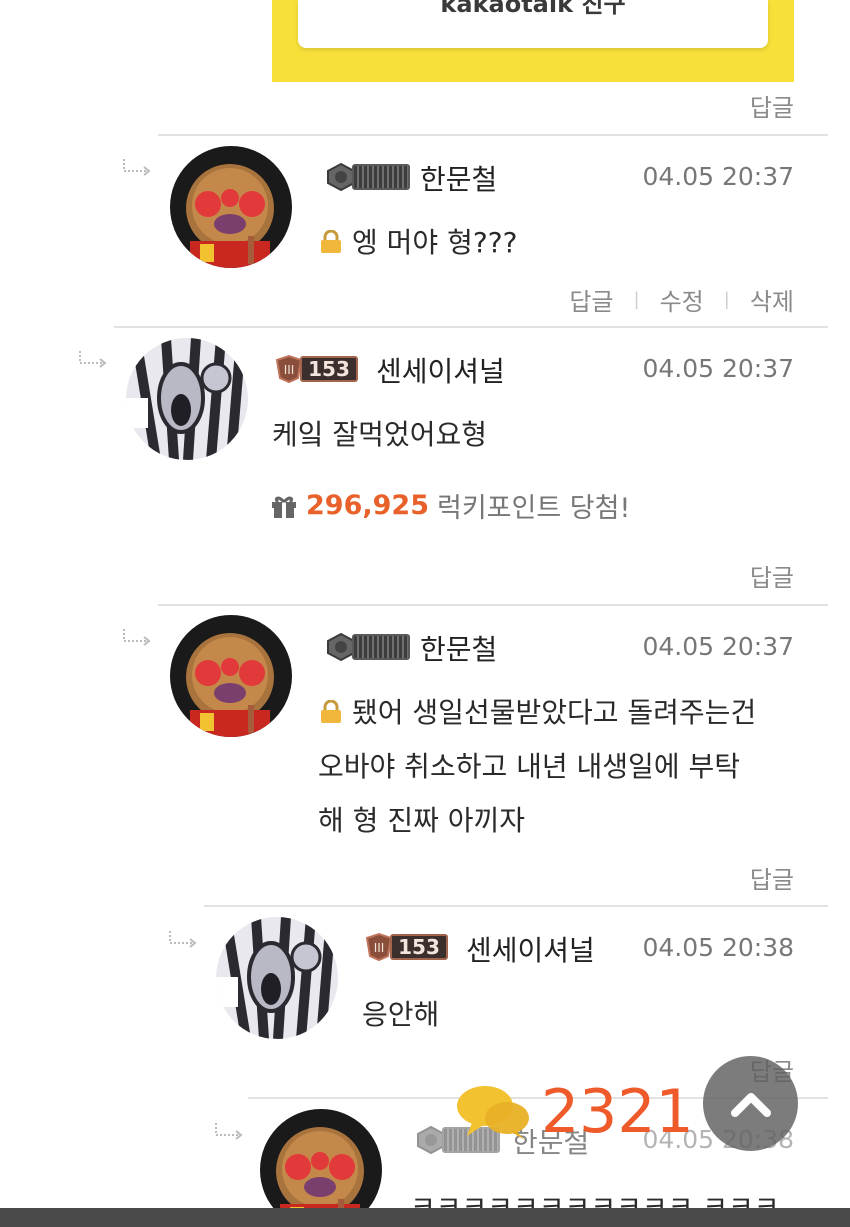 The image size is (850, 1227). Describe the element at coordinates (554, 712) in the screenshot. I see `comment-text: 됐어 생일선물받았다고 돌려주는건` at that location.